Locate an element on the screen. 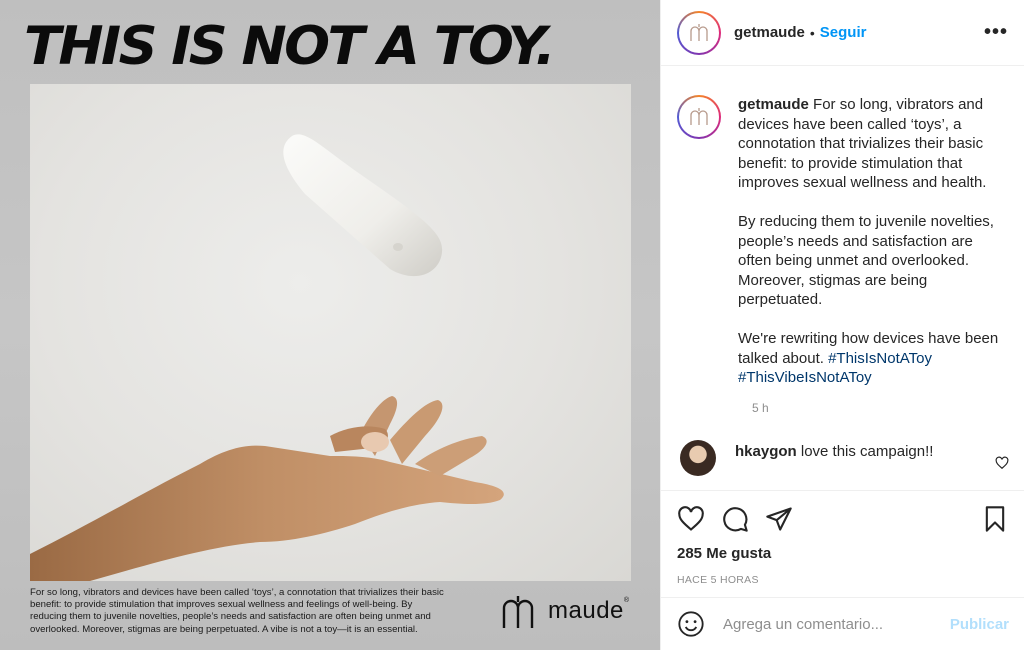  publish-button: Publicar is located at coordinates (979, 624).